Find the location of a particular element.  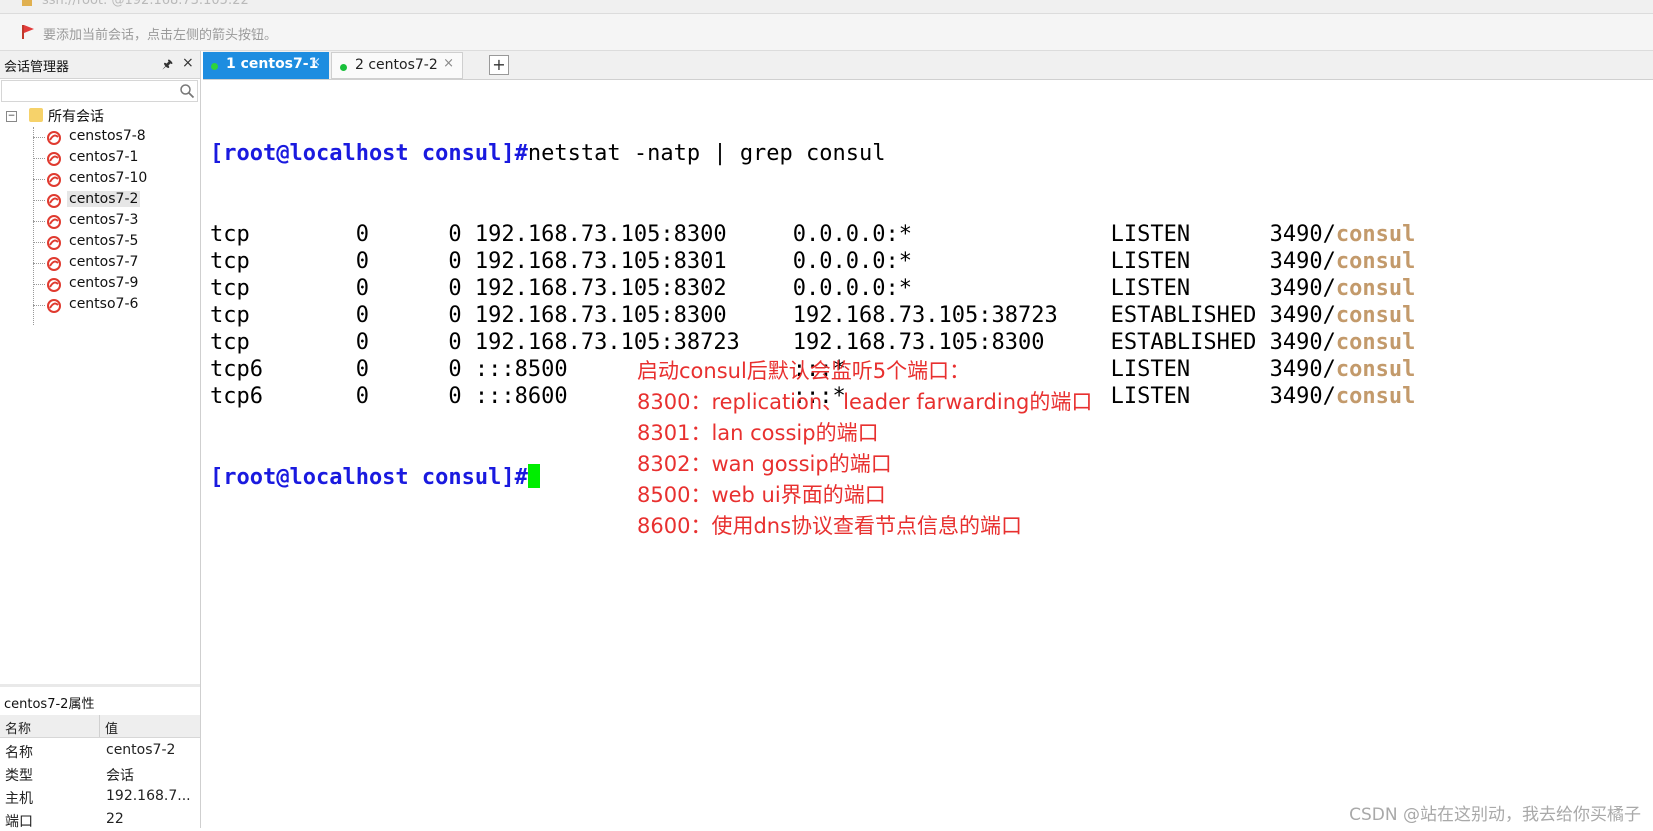

property-row: 名称 centos7-2 is located at coordinates (100, 750).